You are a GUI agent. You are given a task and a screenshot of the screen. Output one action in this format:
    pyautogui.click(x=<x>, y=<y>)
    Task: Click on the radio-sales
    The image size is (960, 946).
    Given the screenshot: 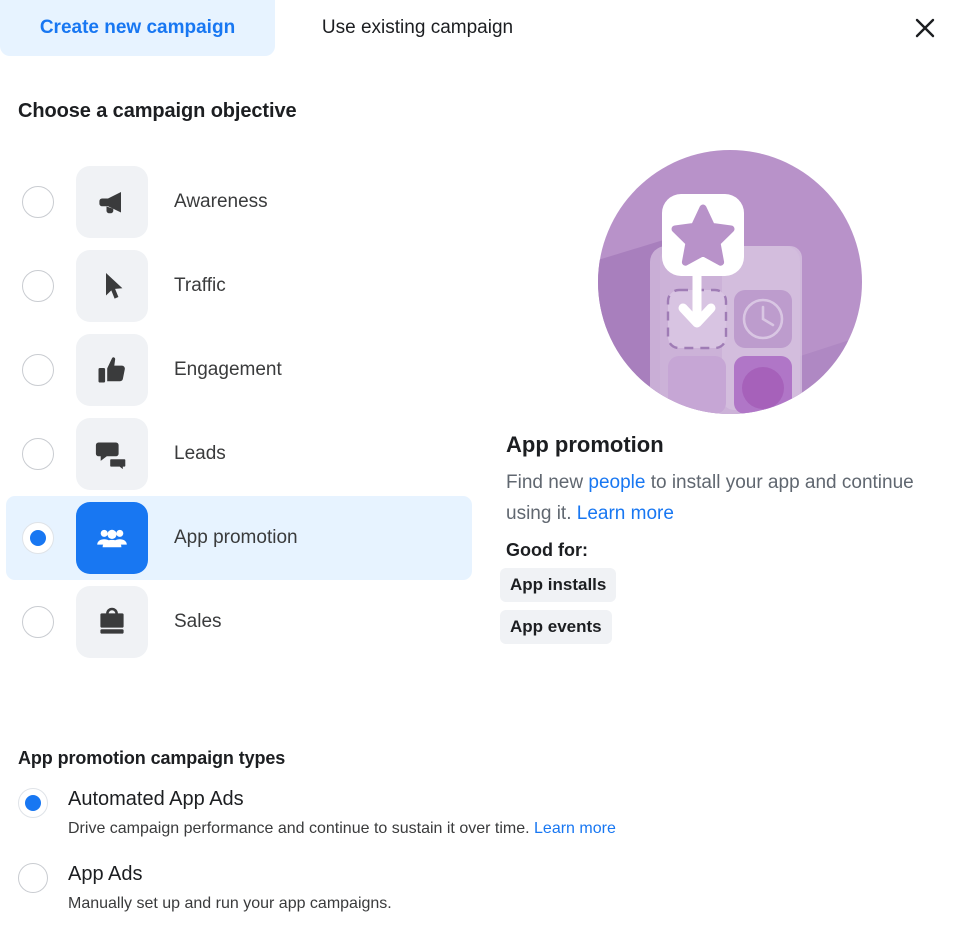 What is the action you would take?
    pyautogui.click(x=38, y=622)
    